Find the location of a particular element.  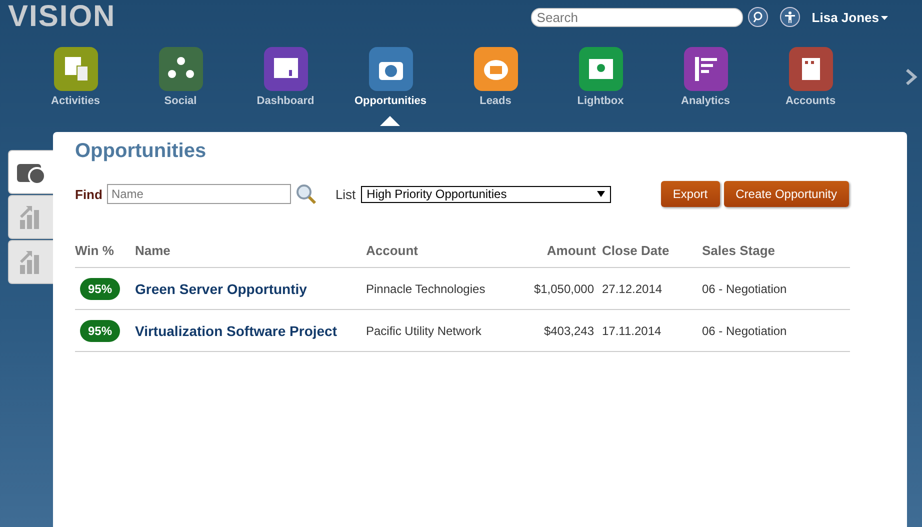

nav-item: Social is located at coordinates (180, 76).